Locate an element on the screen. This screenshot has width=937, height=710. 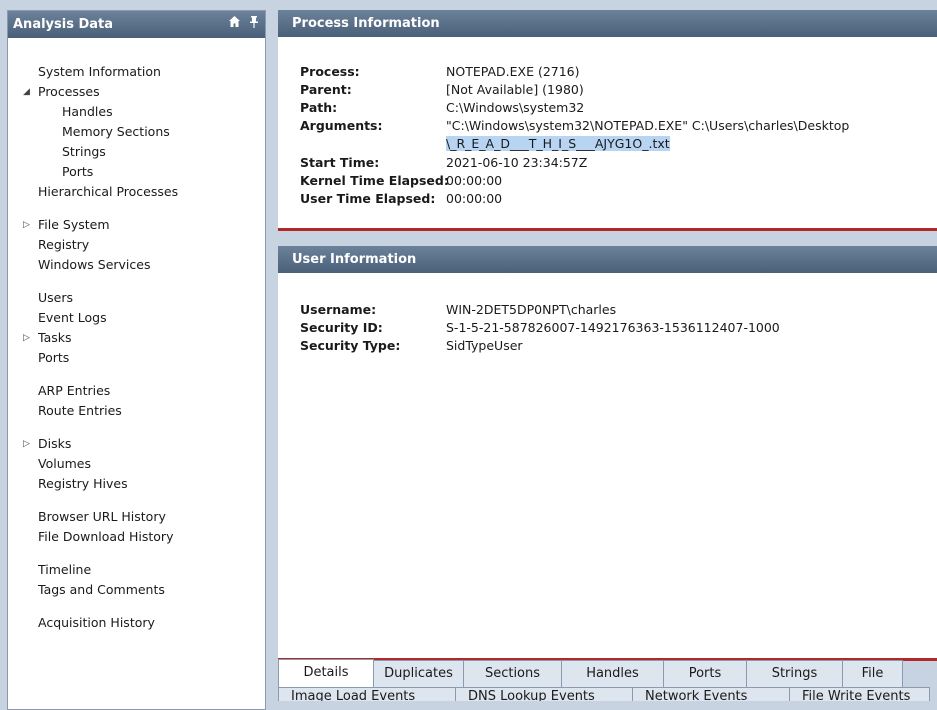
nav-item: Volumes is located at coordinates (64, 464).